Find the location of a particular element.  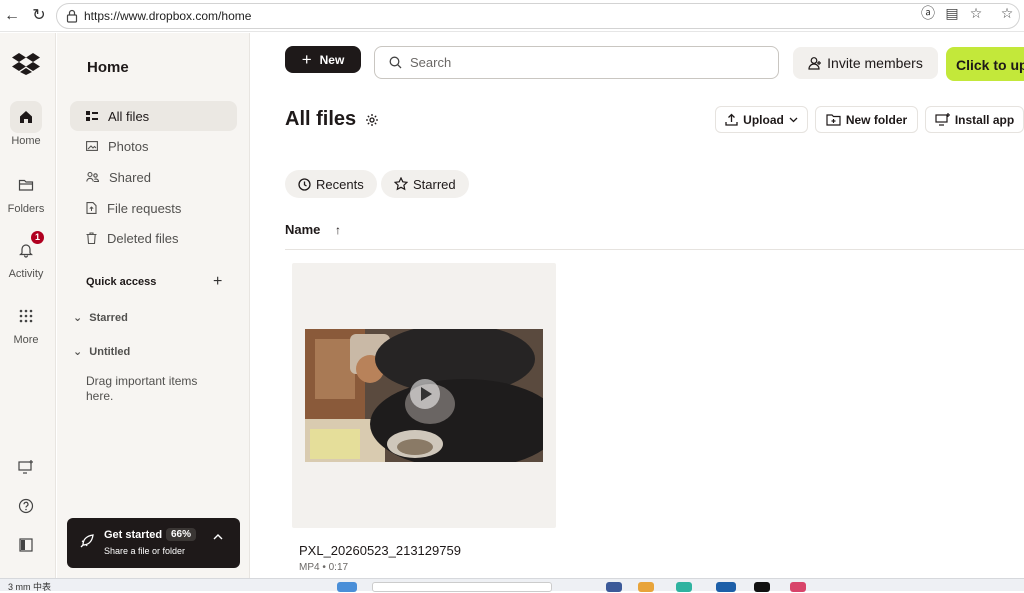

new-button-label: New is located at coordinates (332, 59).